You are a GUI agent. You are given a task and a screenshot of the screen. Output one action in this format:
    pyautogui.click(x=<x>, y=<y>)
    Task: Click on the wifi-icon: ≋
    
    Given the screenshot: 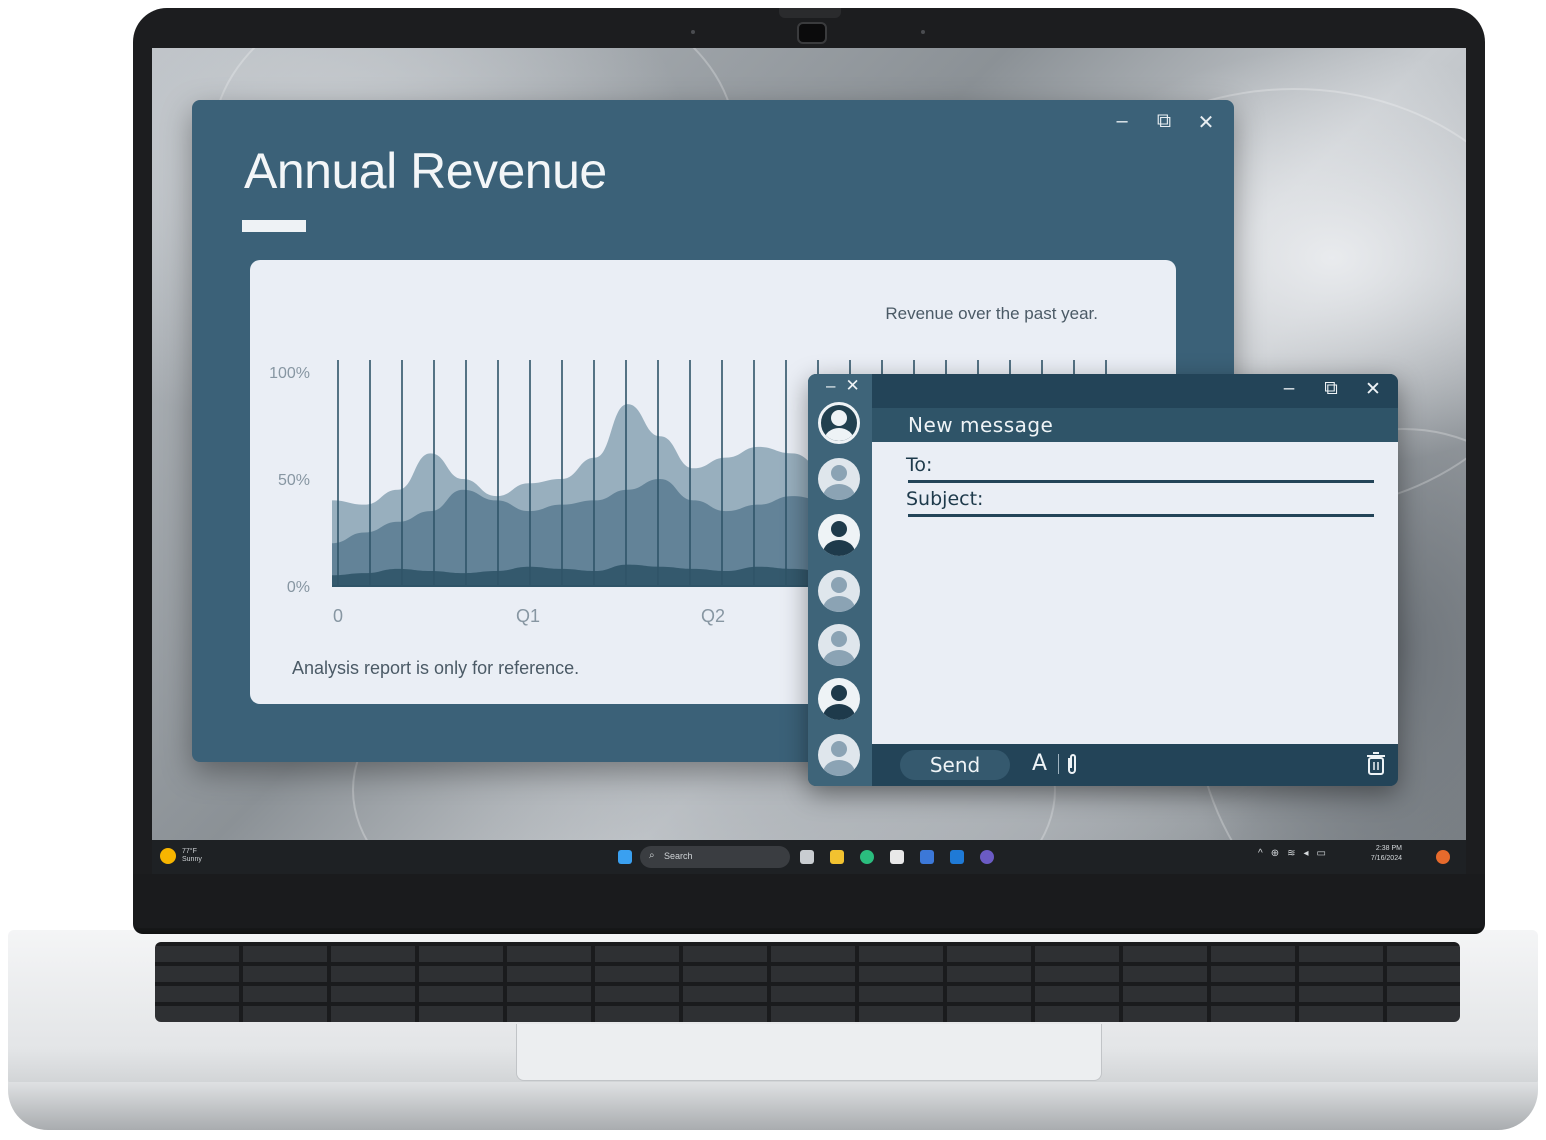 What is the action you would take?
    pyautogui.click(x=1291, y=853)
    